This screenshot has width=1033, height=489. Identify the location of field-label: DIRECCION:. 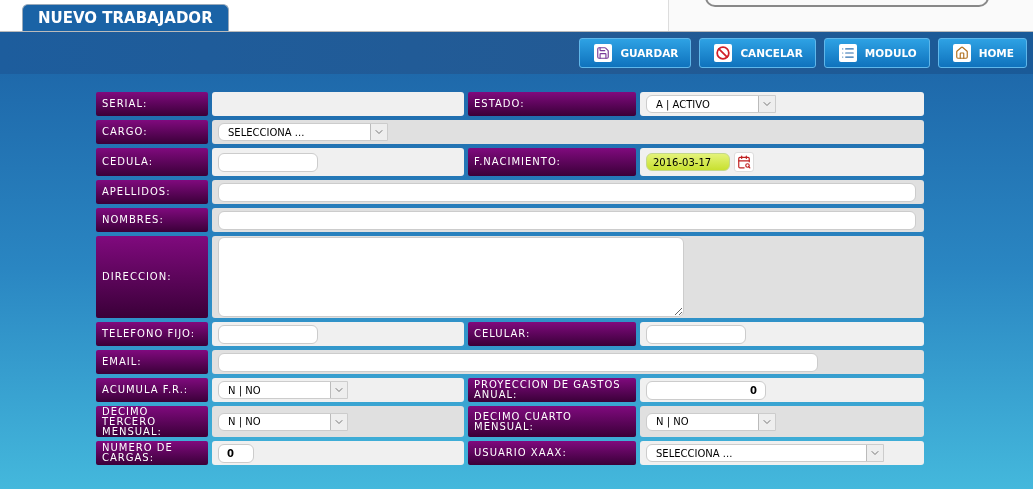
(152, 277).